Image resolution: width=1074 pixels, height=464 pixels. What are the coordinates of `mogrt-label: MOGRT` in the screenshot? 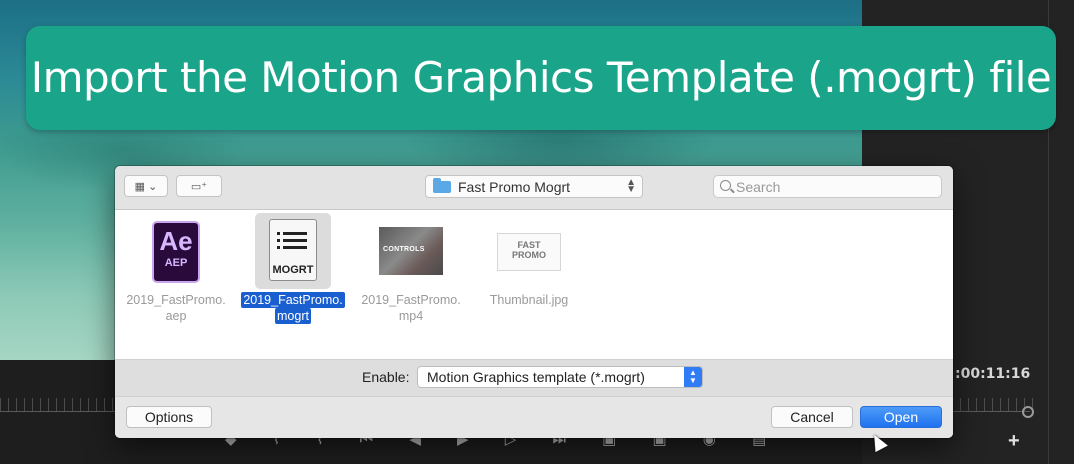 It's located at (293, 270).